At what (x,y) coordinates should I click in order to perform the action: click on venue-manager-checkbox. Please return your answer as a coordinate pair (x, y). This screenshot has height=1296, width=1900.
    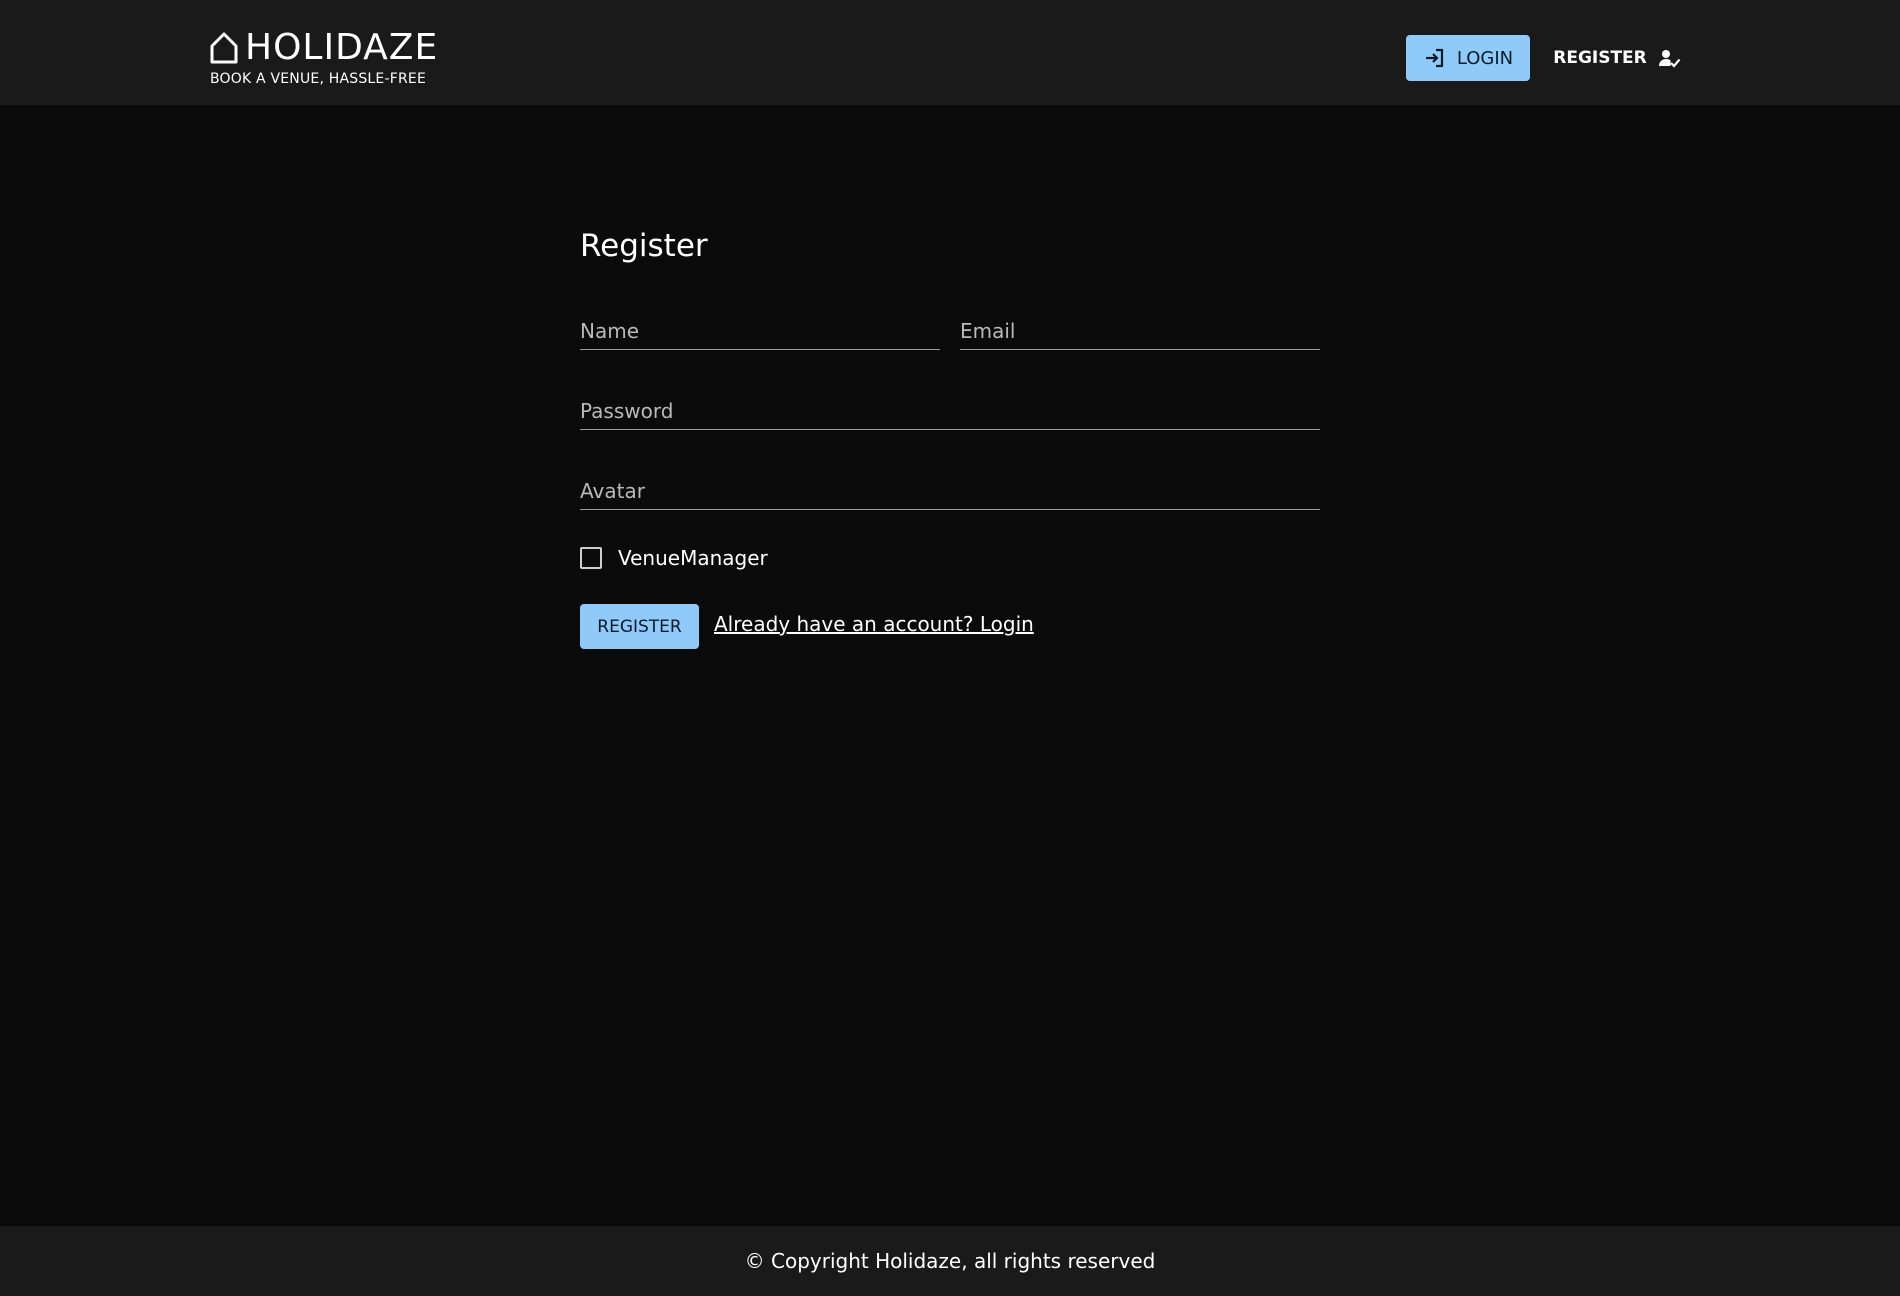
    Looking at the image, I should click on (591, 558).